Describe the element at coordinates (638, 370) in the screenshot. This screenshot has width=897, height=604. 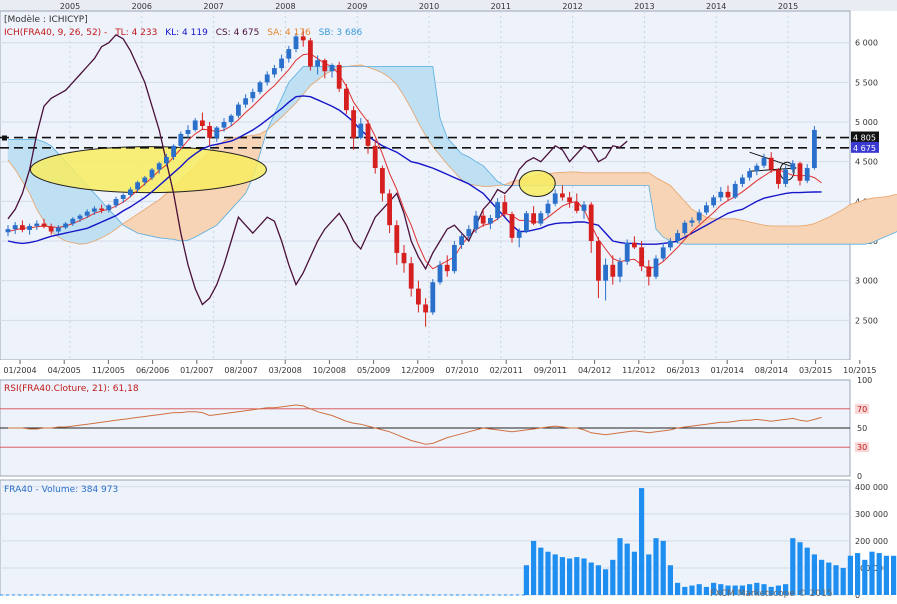
I see `date-label: 11/2012` at that location.